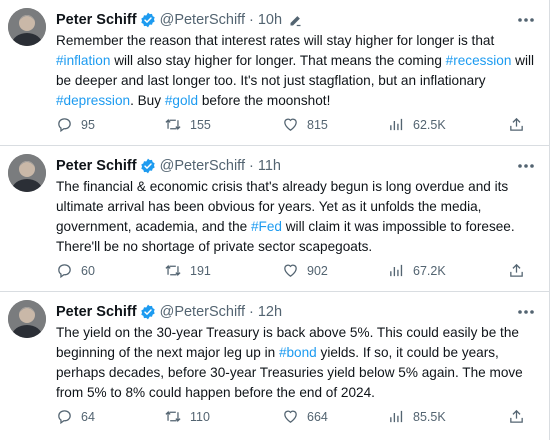 The width and height of the screenshot is (550, 440). I want to click on retweet-button: 155, so click(187, 124).